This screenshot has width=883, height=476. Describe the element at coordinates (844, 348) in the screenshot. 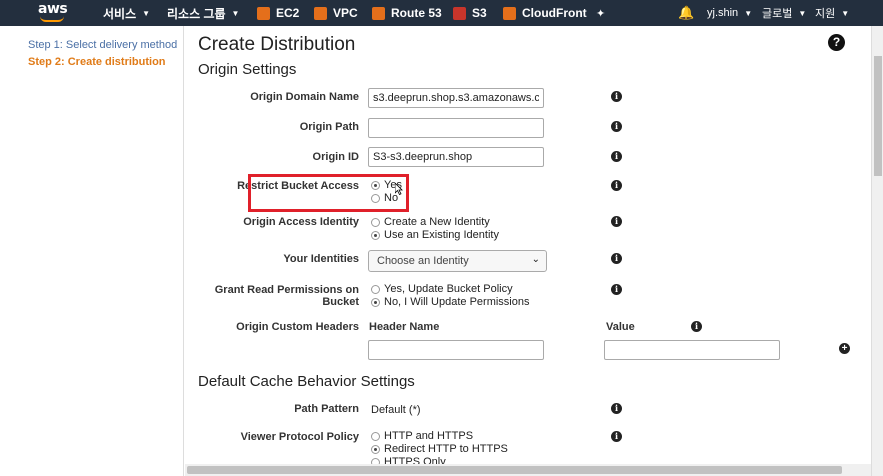

I see `add-header-plus-icon: +` at that location.